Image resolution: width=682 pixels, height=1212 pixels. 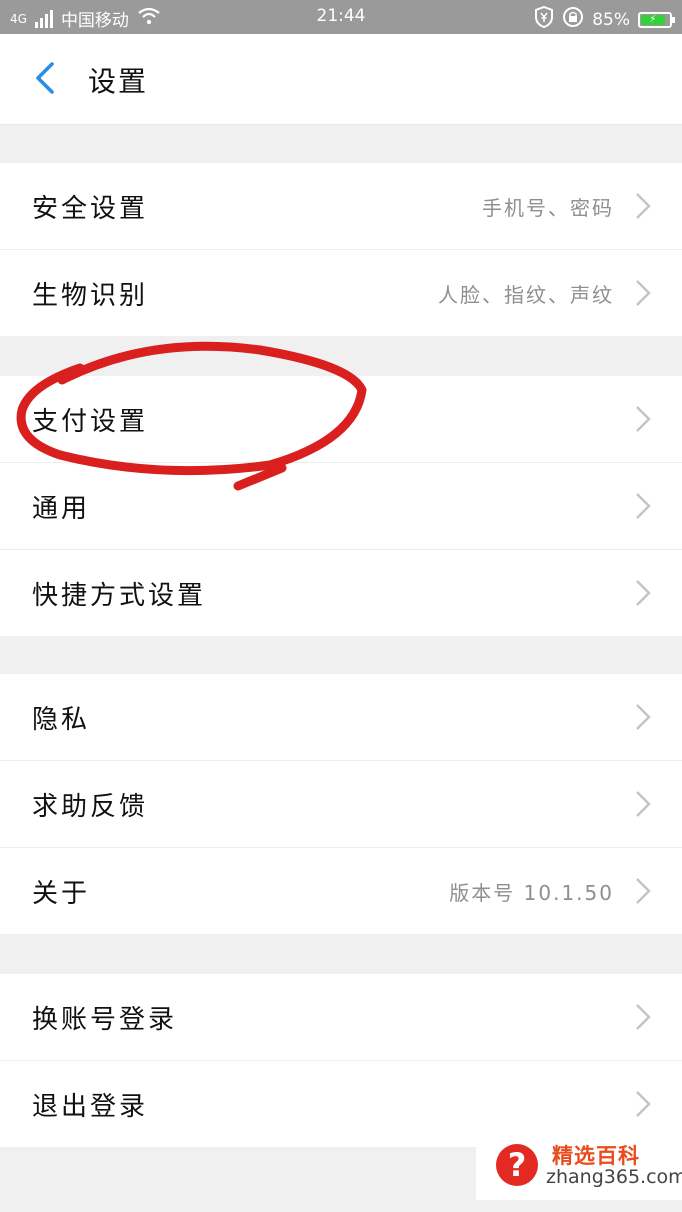 What do you see at coordinates (531, 892) in the screenshot?
I see `row-value: 版本号 10.1.50` at bounding box center [531, 892].